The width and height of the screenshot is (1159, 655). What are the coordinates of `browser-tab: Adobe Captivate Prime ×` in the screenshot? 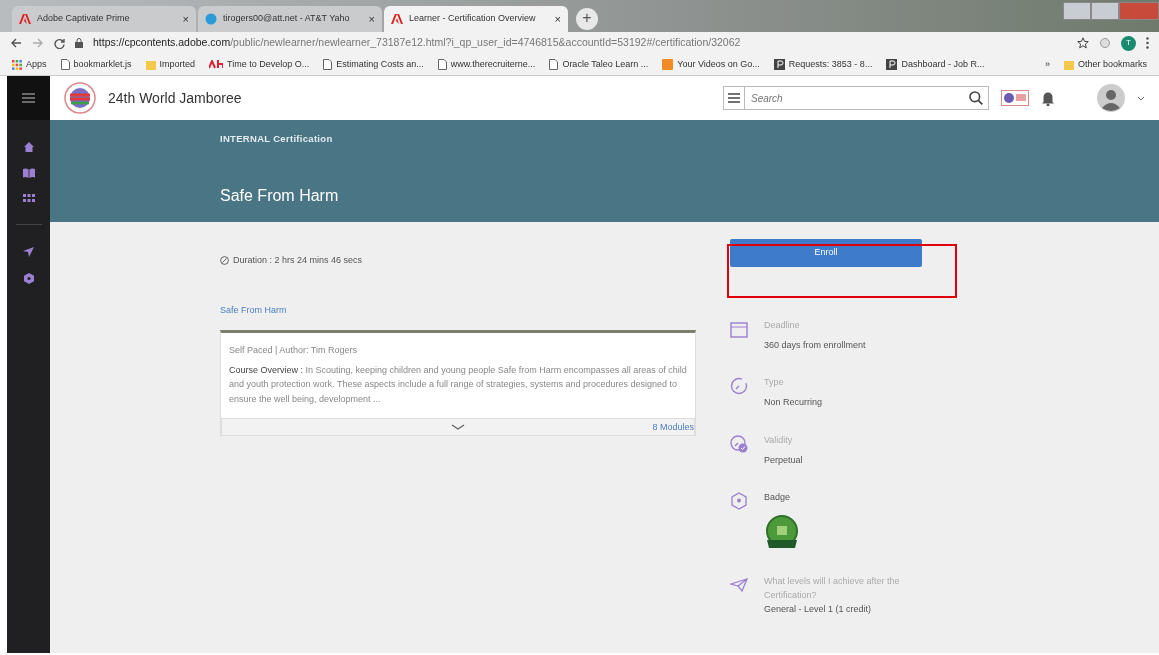 It's located at (104, 19).